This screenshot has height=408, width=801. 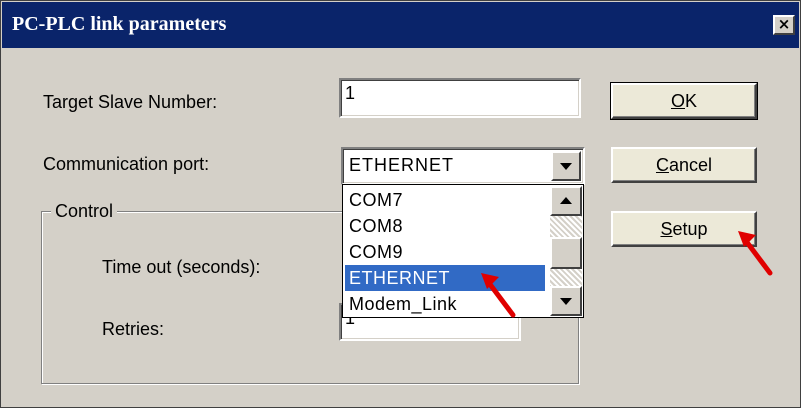 I want to click on scroll-up-icon, so click(x=566, y=200).